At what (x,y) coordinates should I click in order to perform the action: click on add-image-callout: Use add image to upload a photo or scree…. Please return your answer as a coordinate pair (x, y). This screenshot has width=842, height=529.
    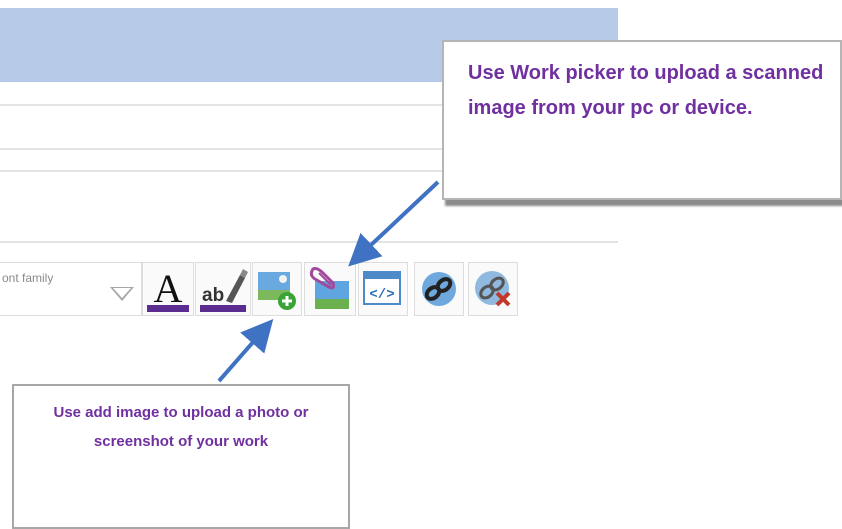
    Looking at the image, I should click on (181, 456).